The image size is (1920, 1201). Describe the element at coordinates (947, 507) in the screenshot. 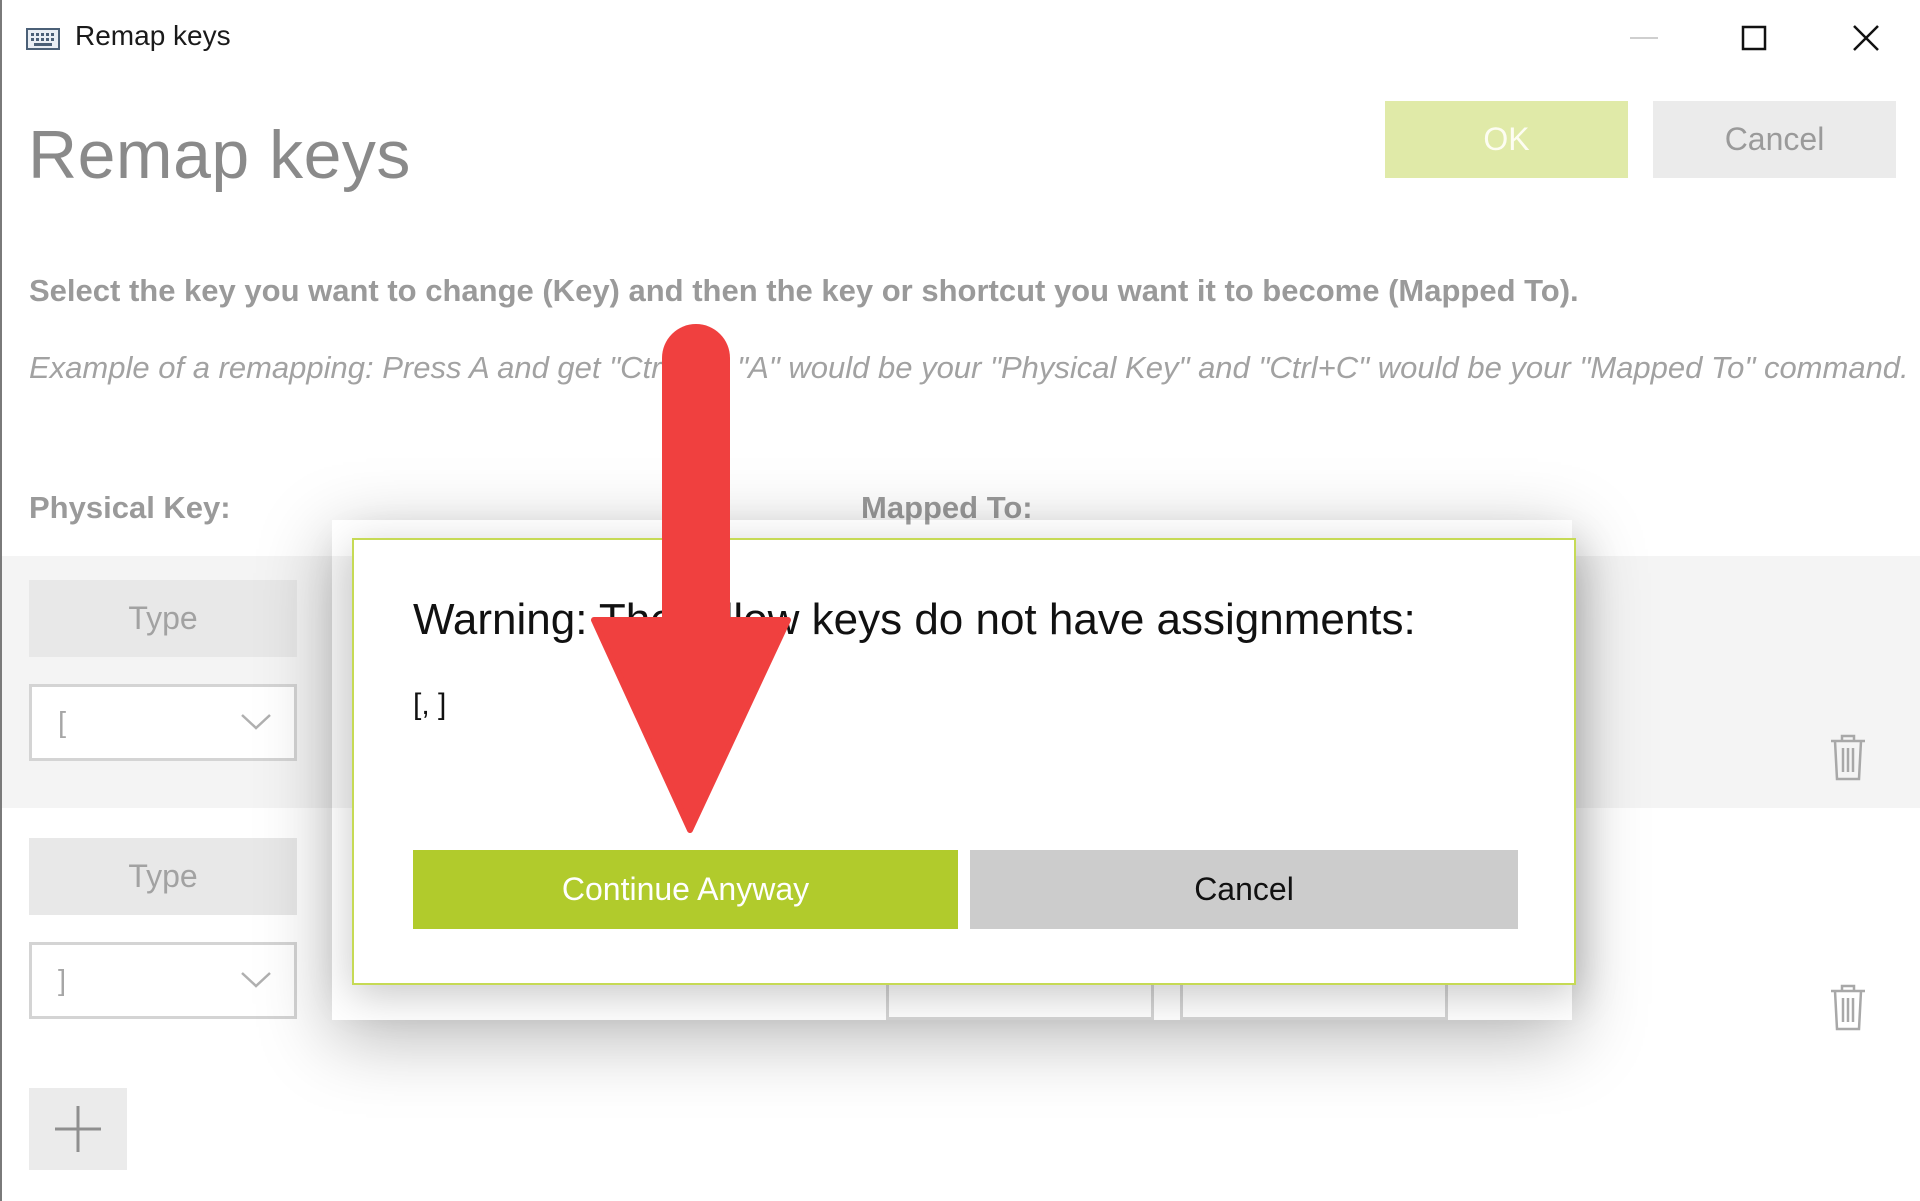

I see `mapped-to-header: Mapped To:` at that location.